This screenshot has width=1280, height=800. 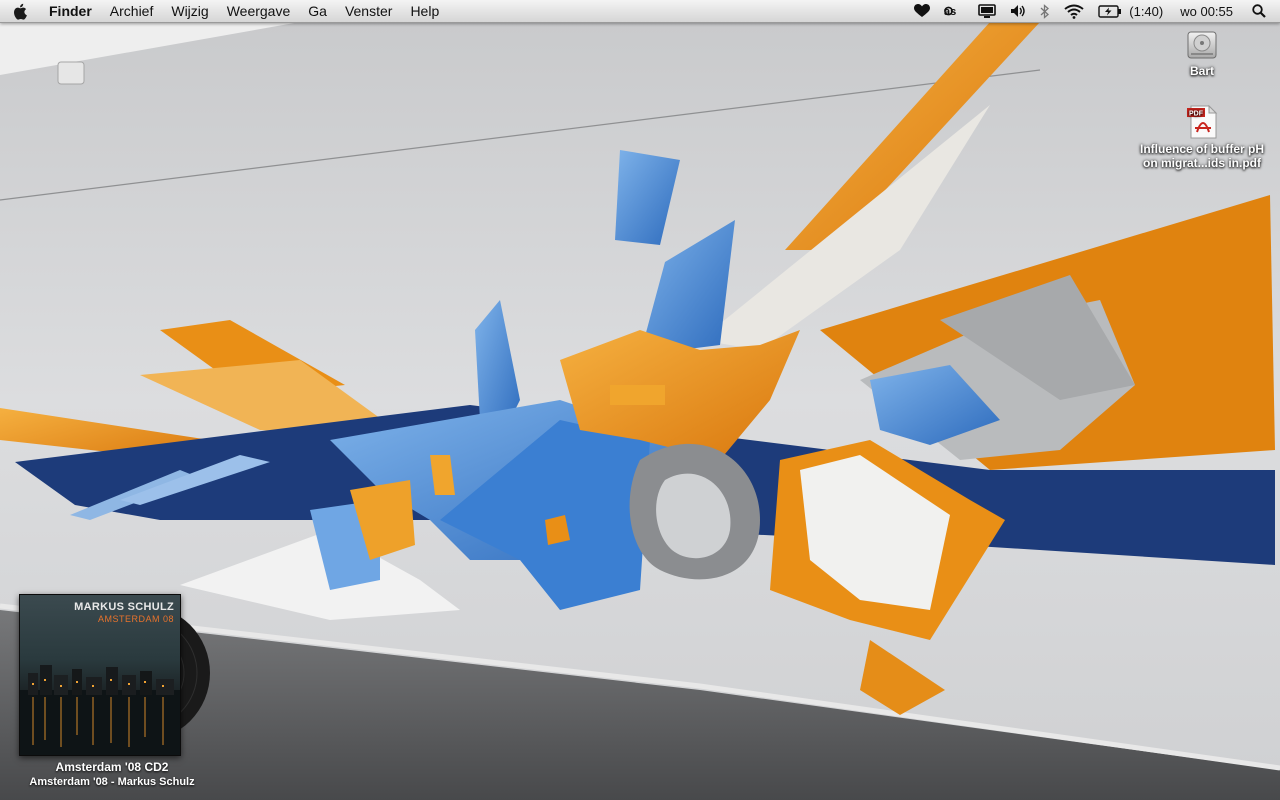 I want to click on heart-icon, so click(x=922, y=11).